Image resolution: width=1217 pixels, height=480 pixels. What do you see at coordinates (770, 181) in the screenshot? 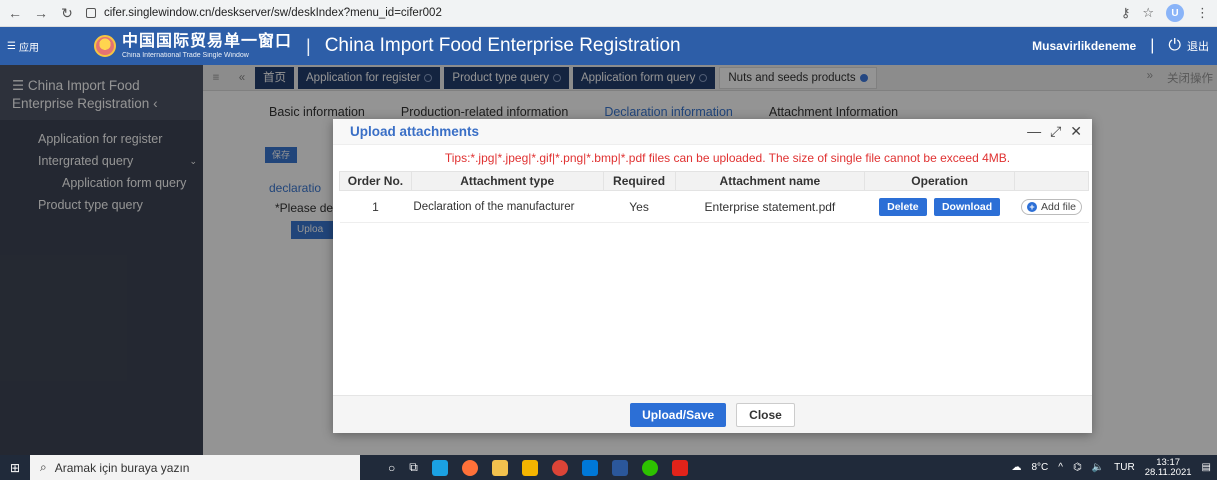
I see `col-name: Attachment name` at bounding box center [770, 181].